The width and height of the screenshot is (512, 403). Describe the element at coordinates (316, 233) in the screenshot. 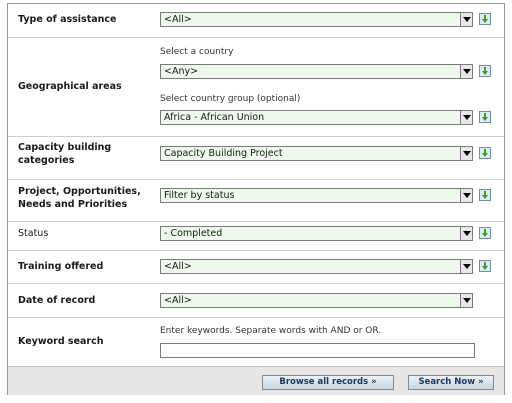

I see `status-select: - Completed` at that location.